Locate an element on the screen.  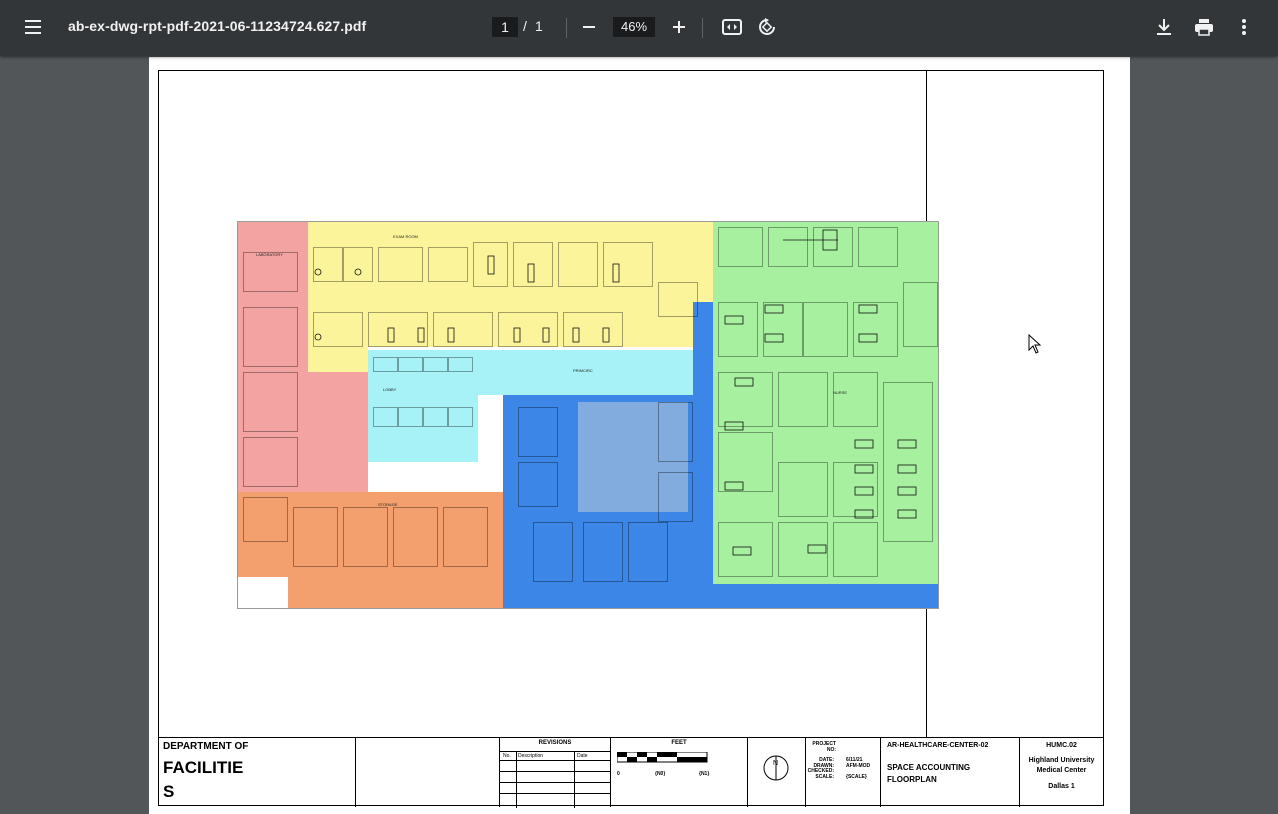
department-name-line1: FACILITIE is located at coordinates (203, 767).